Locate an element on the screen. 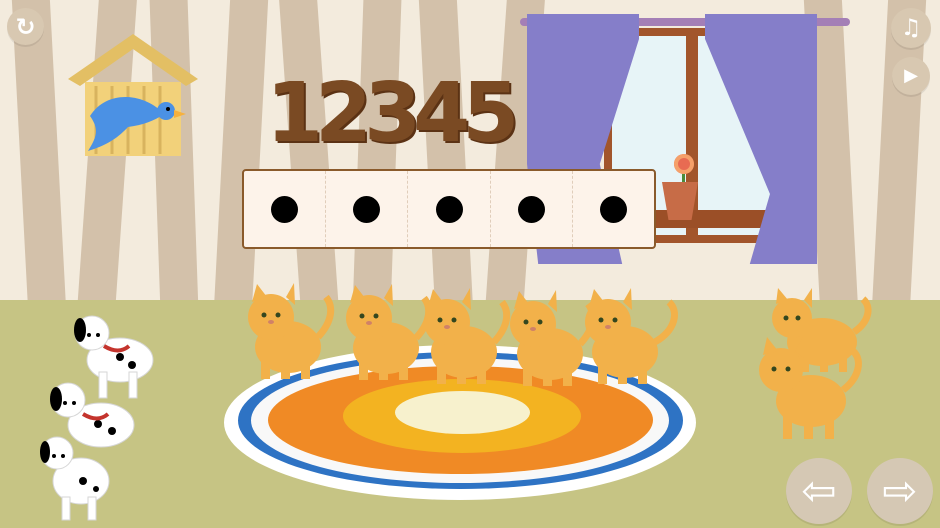 Image resolution: width=940 pixels, height=528 pixels. counting-board is located at coordinates (449, 209).